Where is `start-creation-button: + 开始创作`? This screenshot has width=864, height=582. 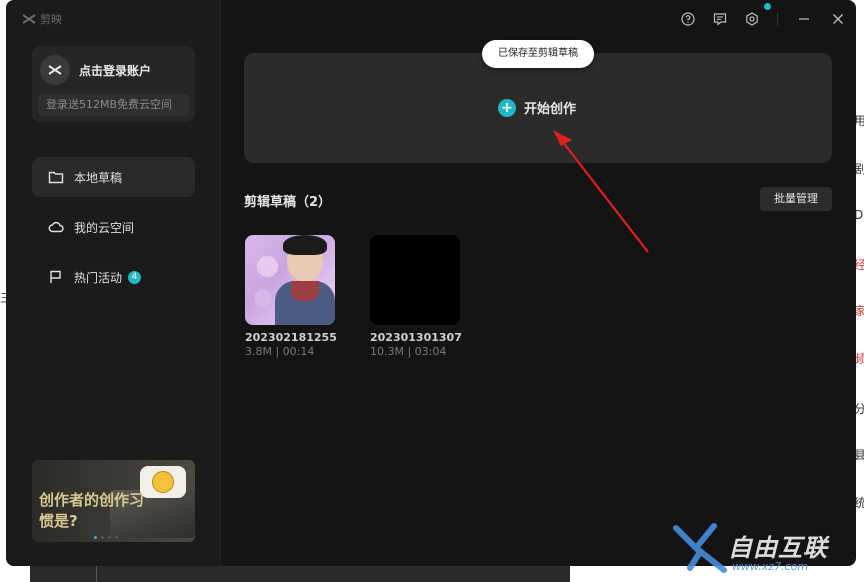
start-creation-button: + 开始创作 is located at coordinates (537, 107).